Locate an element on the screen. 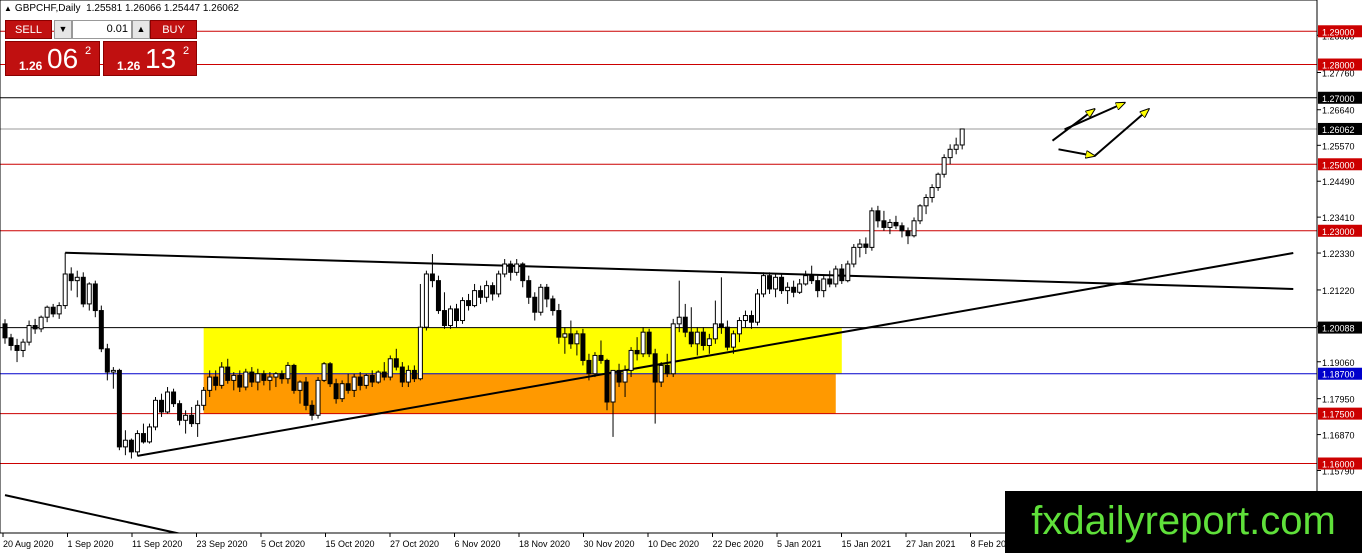 Image resolution: width=1362 pixels, height=553 pixels. sell-button: SELL is located at coordinates (28, 29).